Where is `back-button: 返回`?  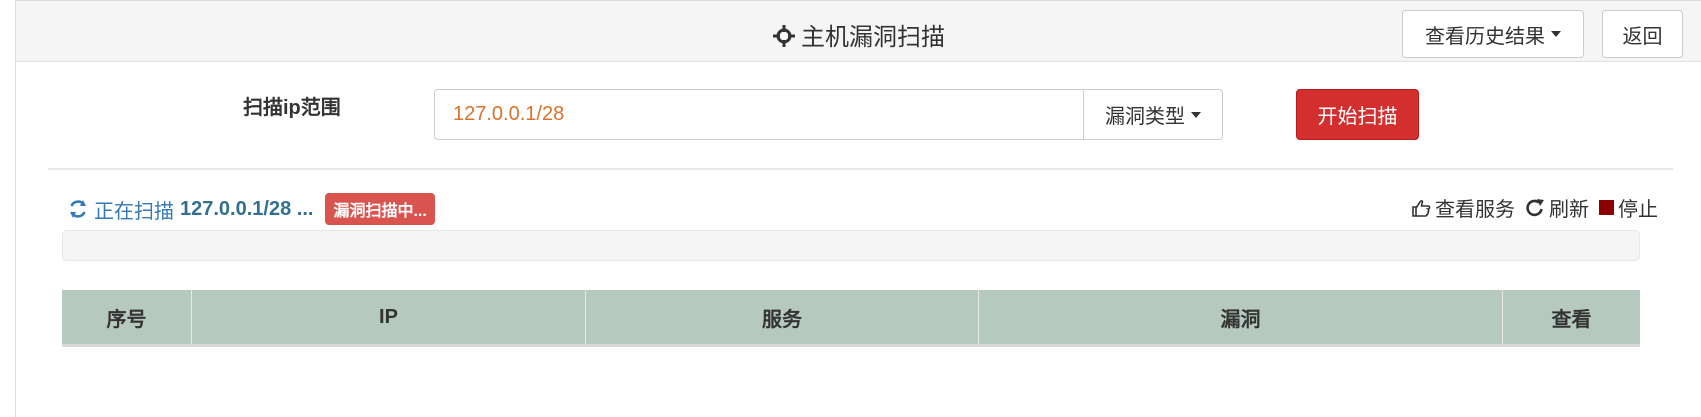
back-button: 返回 is located at coordinates (1642, 34).